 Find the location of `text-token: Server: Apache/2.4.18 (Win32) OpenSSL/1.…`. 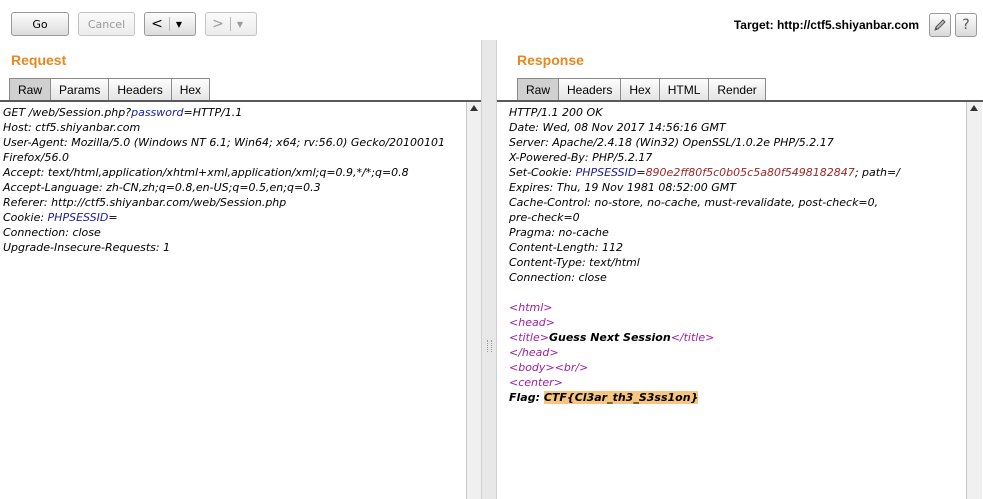

text-token: Server: Apache/2.4.18 (Win32) OpenSSL/1.… is located at coordinates (671, 142).